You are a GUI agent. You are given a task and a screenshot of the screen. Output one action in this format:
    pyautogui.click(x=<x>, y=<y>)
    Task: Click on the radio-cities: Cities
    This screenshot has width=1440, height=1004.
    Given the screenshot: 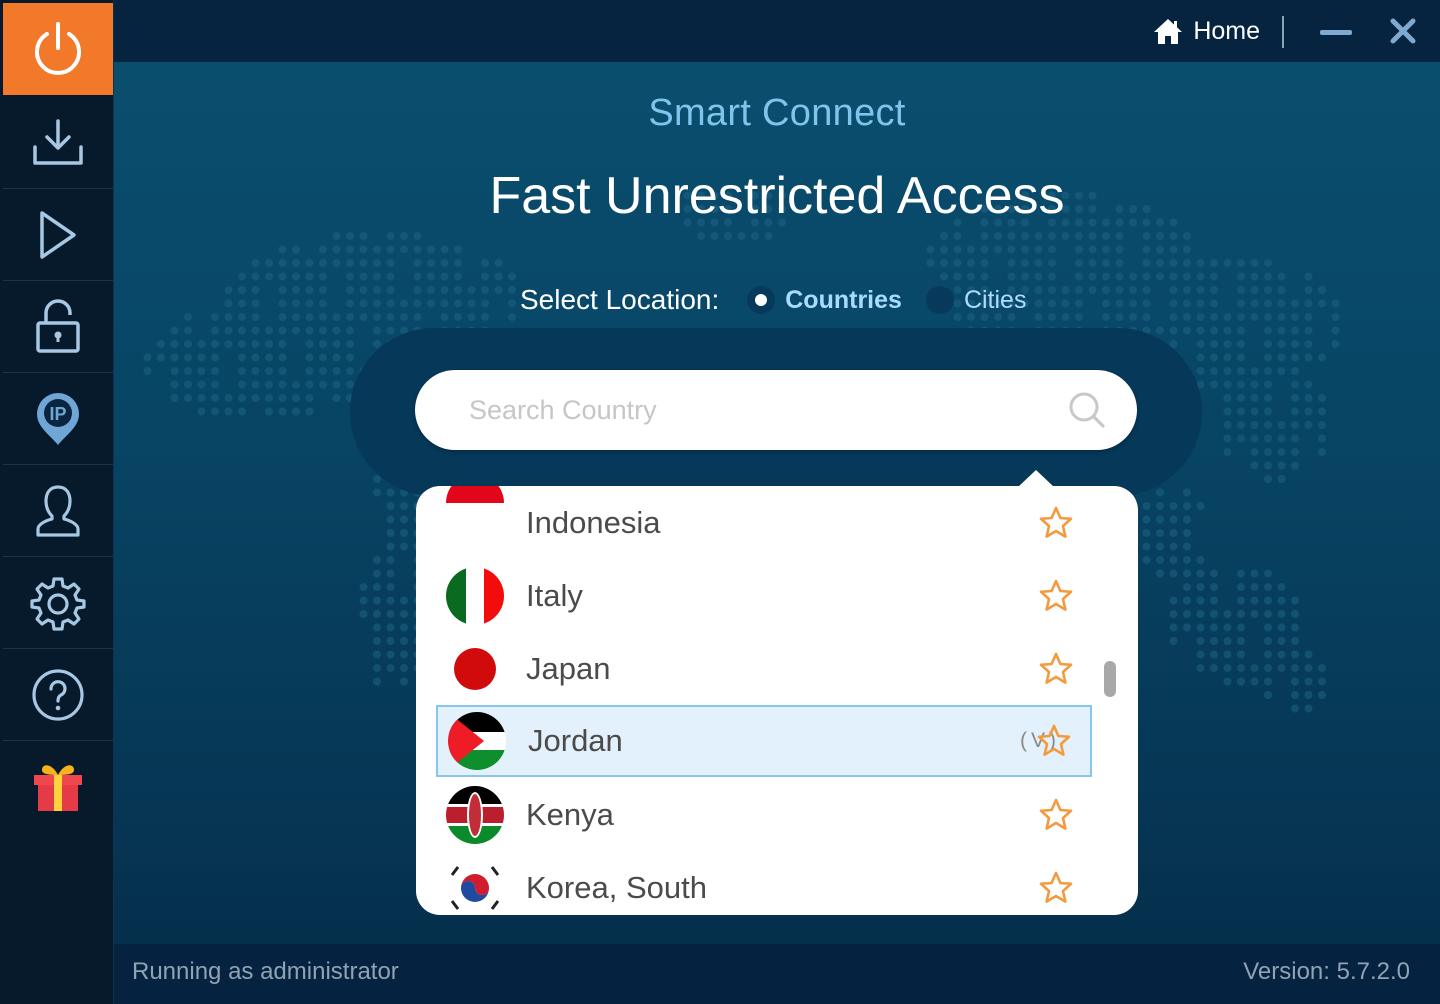 What is the action you would take?
    pyautogui.click(x=976, y=300)
    